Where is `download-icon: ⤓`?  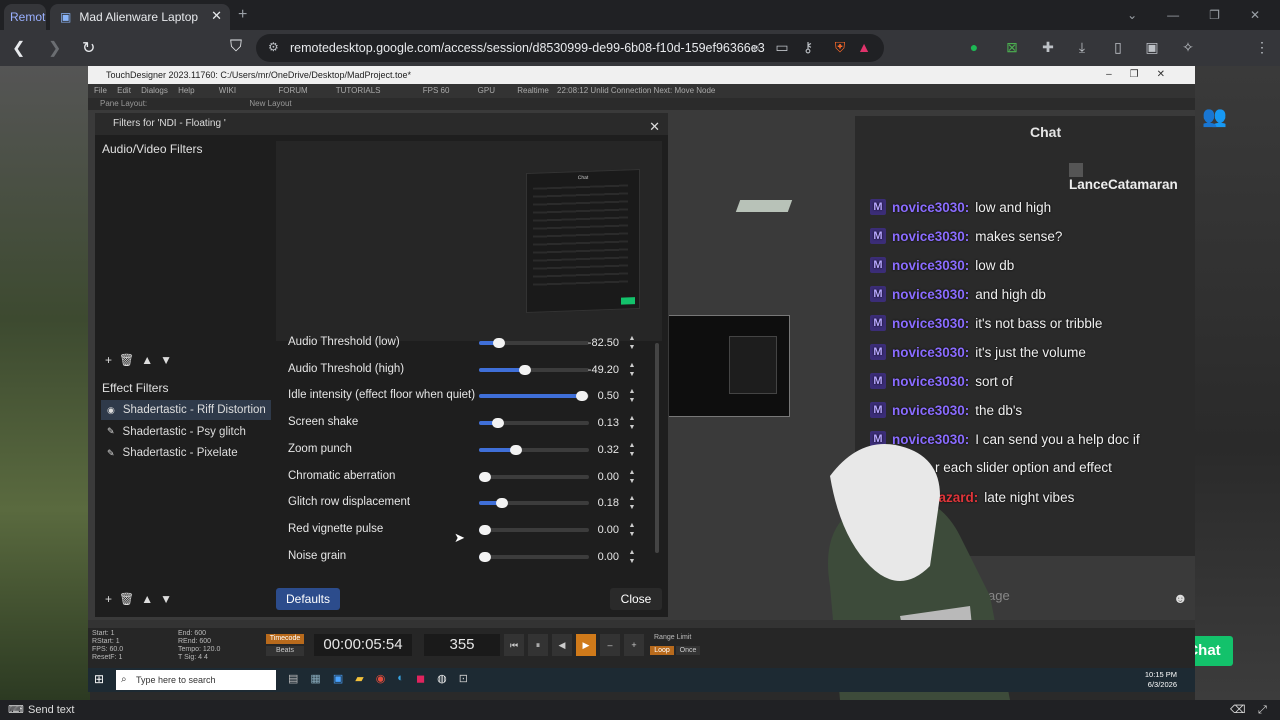 download-icon: ⤓ is located at coordinates (1082, 47).